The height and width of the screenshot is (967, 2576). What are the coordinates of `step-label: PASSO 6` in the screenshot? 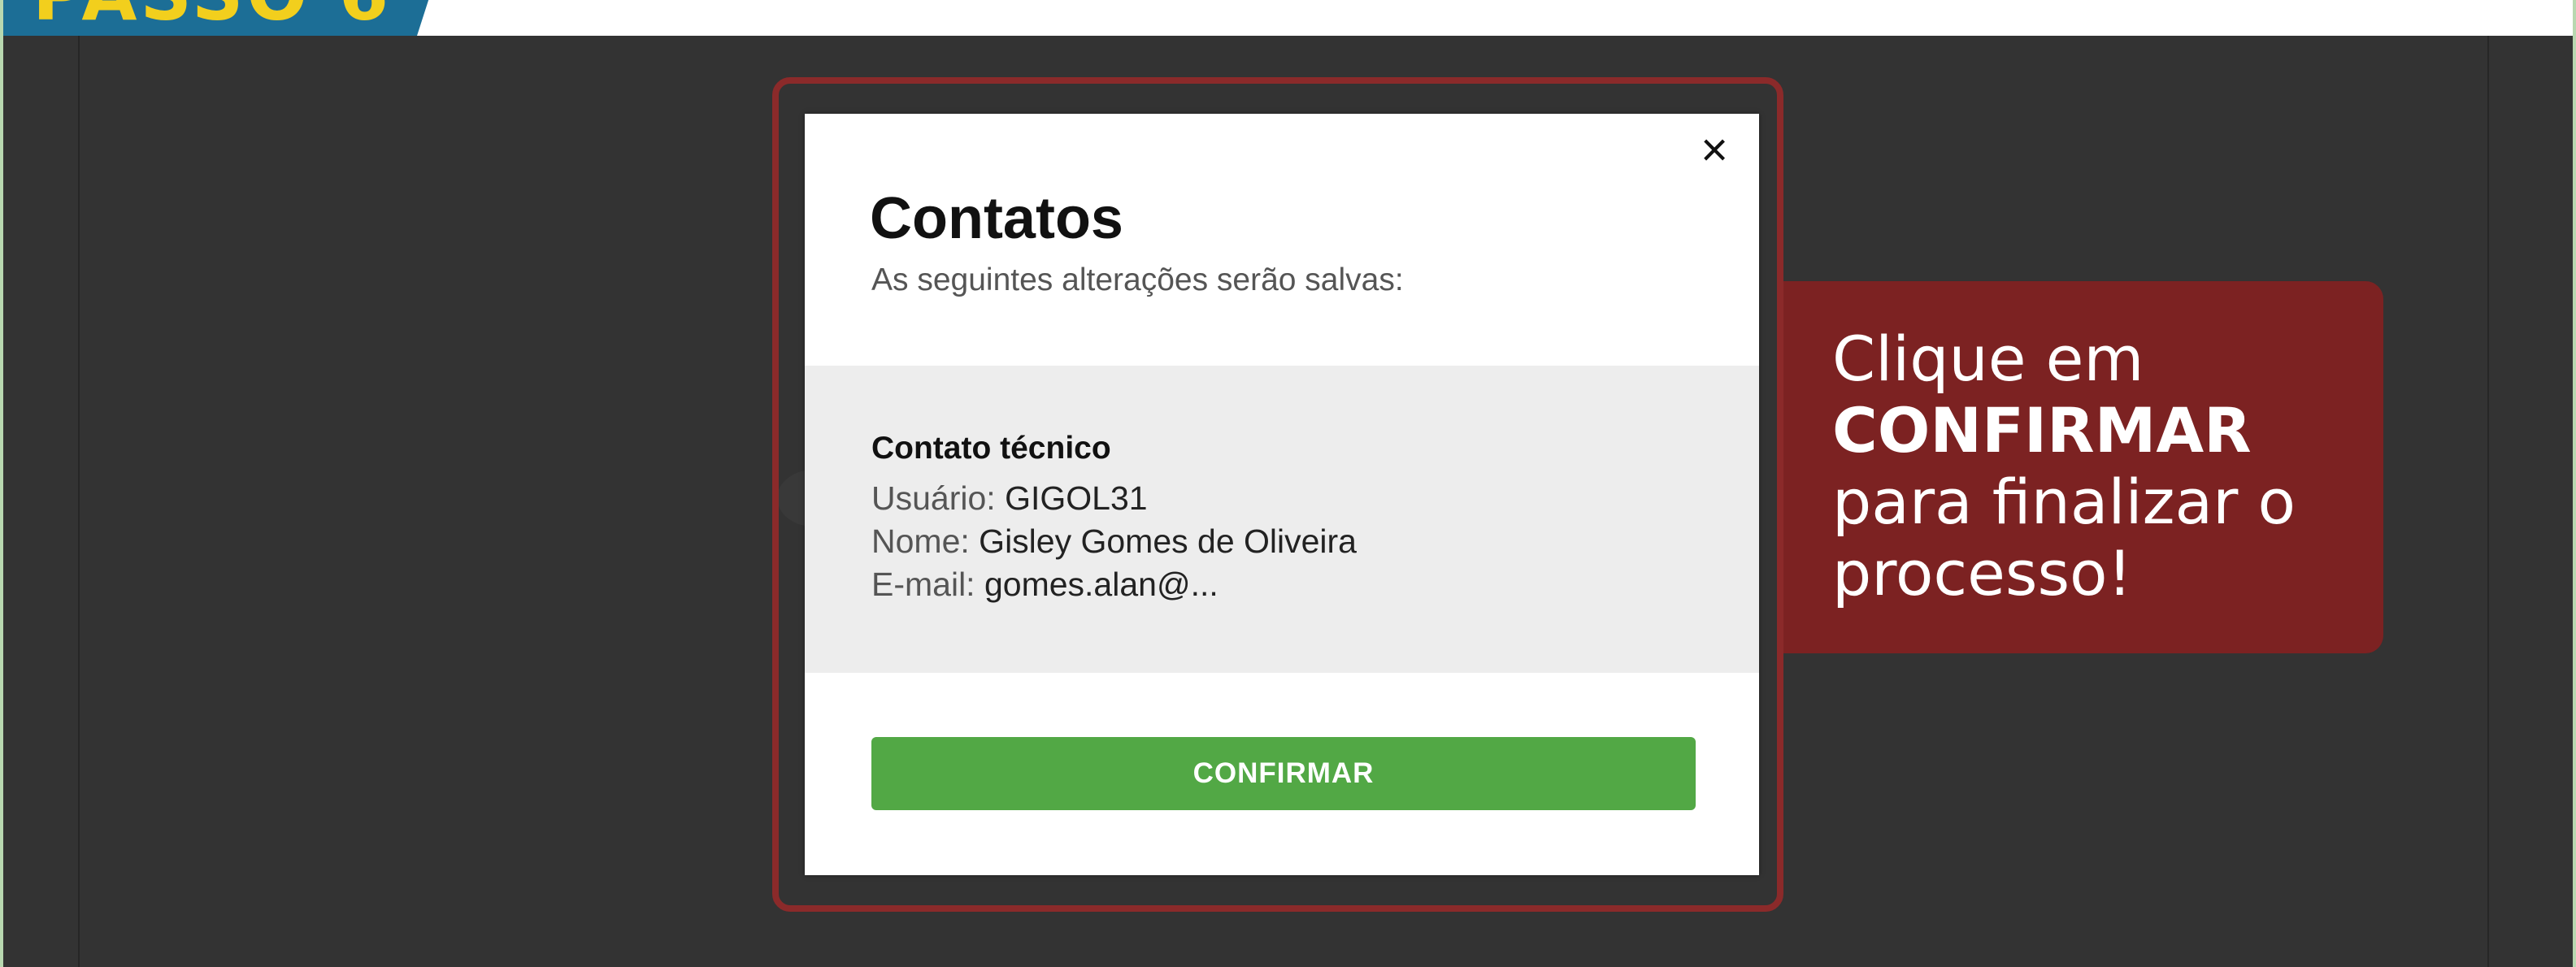 It's located at (212, 18).